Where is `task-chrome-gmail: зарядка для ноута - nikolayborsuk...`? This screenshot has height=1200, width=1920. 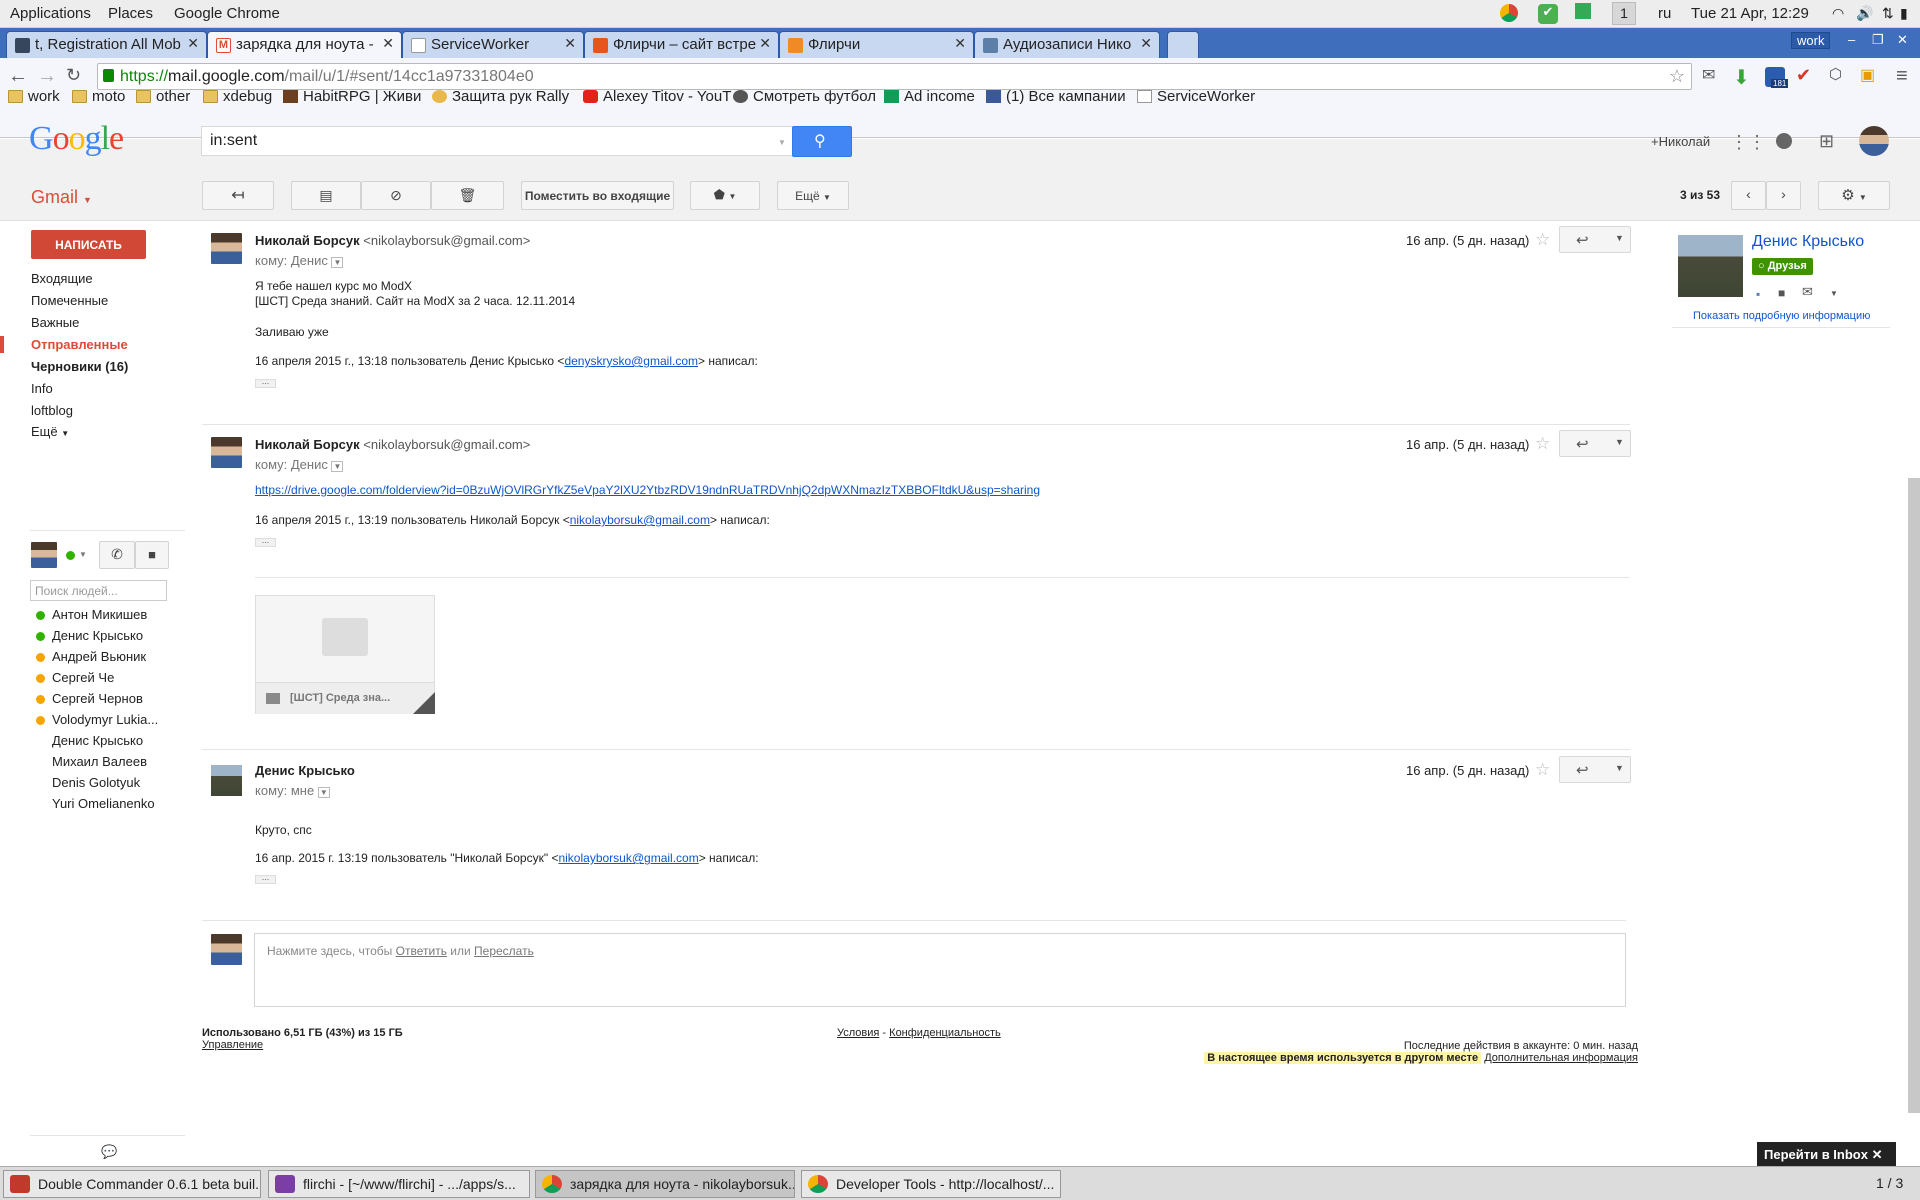 task-chrome-gmail: зарядка для ноута - nikolayborsuk... is located at coordinates (665, 1184).